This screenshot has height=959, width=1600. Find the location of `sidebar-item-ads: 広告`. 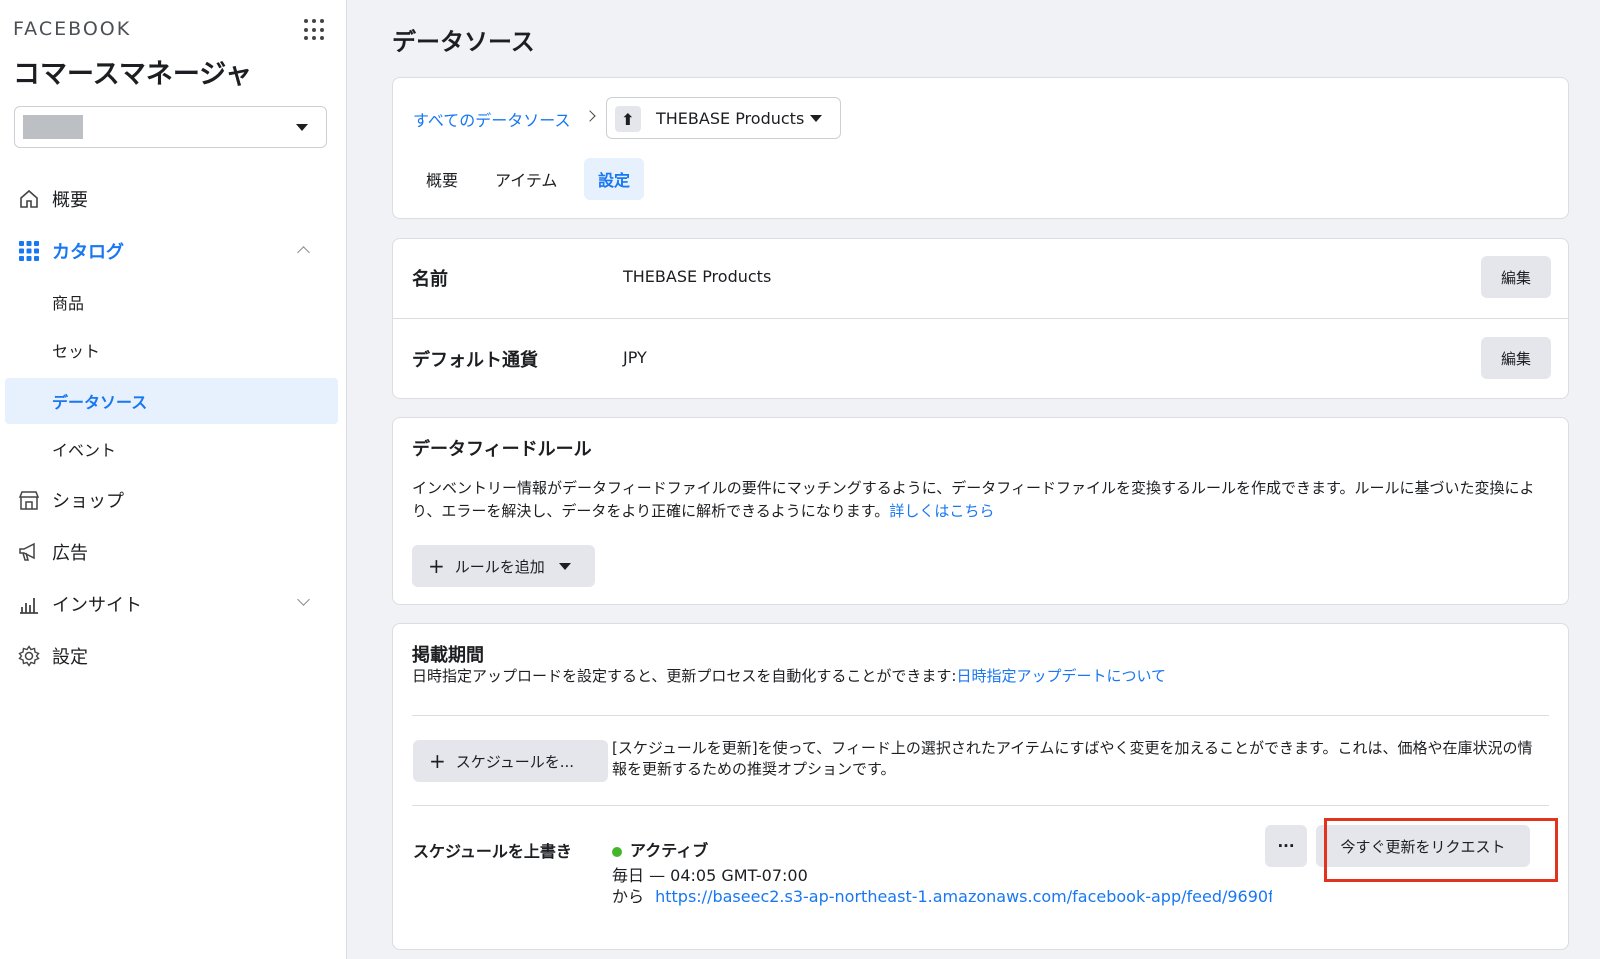

sidebar-item-ads: 広告 is located at coordinates (171, 552).